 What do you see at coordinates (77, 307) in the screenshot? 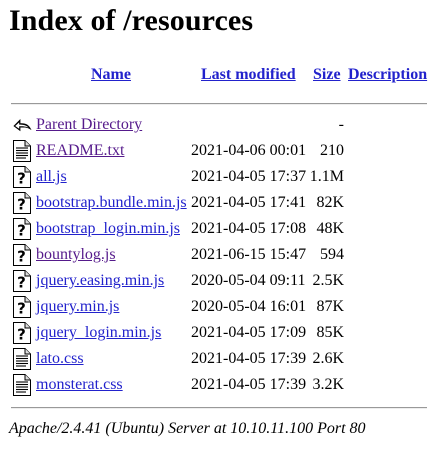
I see `file-link: jquery.min.js` at bounding box center [77, 307].